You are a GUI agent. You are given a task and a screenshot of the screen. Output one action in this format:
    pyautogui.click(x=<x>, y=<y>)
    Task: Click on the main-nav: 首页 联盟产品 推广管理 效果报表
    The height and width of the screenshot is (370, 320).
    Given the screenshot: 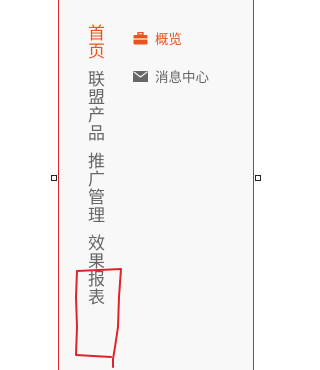 What is the action you would take?
    pyautogui.click(x=95, y=170)
    